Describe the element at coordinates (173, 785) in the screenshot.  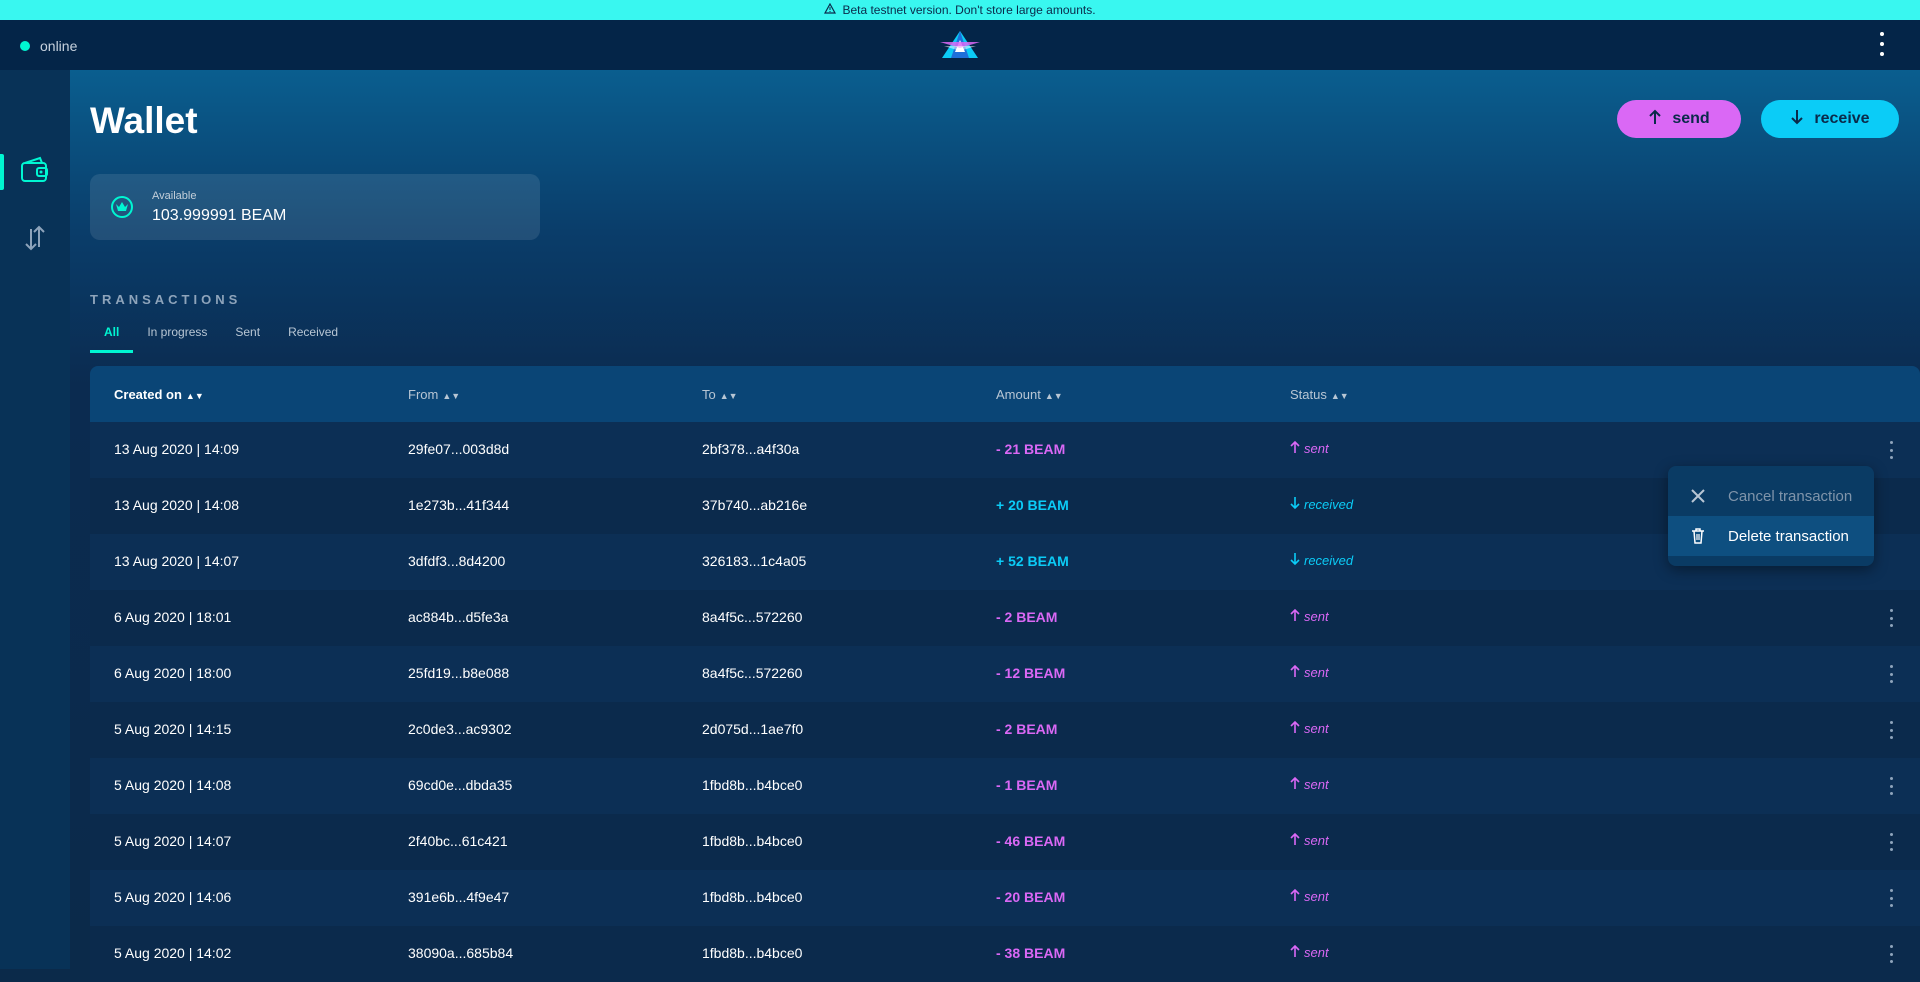
I see `created-on-cell: 5 Aug 2020 | 14:08` at that location.